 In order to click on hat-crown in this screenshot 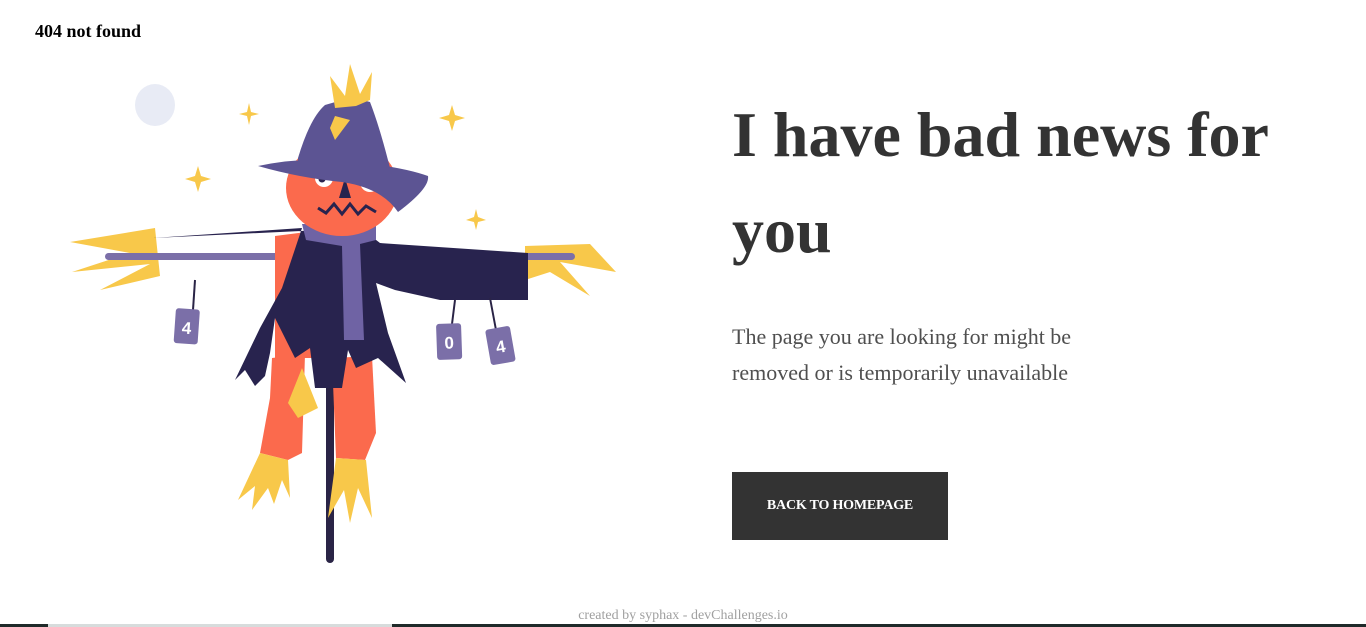, I will do `click(344, 133)`.